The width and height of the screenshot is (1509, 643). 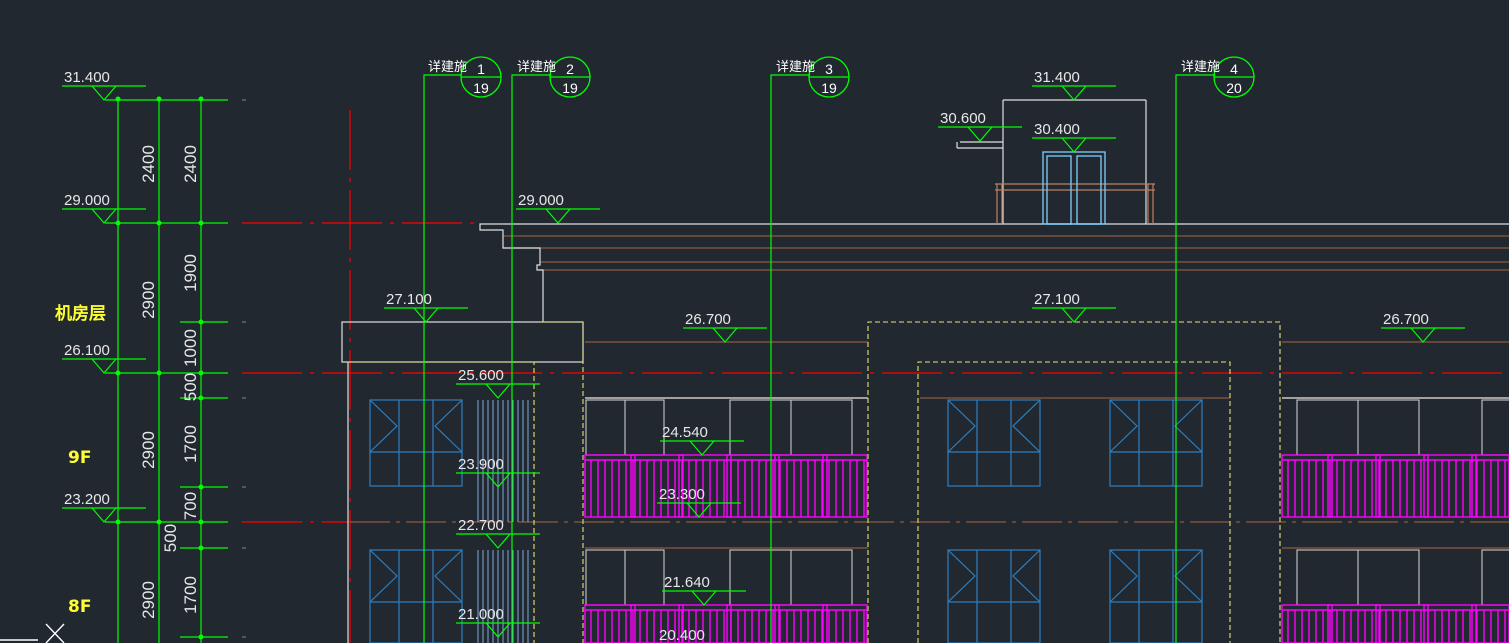 I want to click on elevation-label-el-29000-roof: 29.000, so click(x=541, y=200).